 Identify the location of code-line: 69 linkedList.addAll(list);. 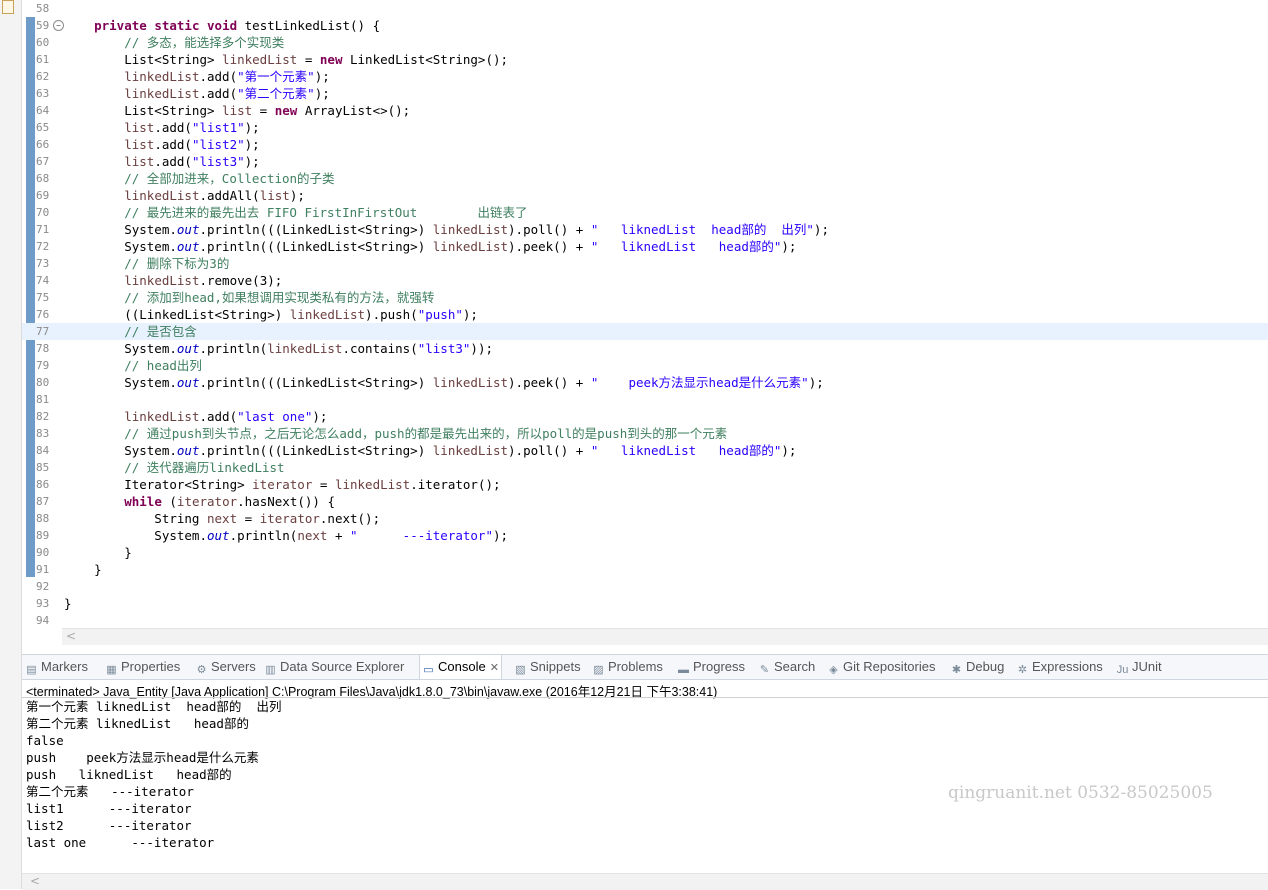
(645, 195).